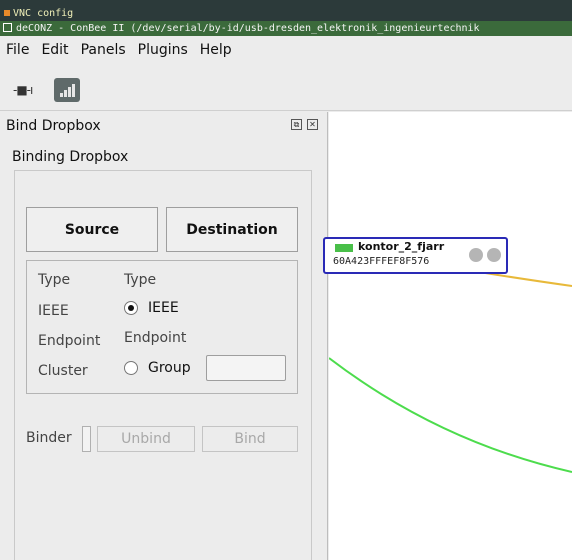  Describe the element at coordinates (286, 3) in the screenshot. I see `vnc-top-bar` at that location.